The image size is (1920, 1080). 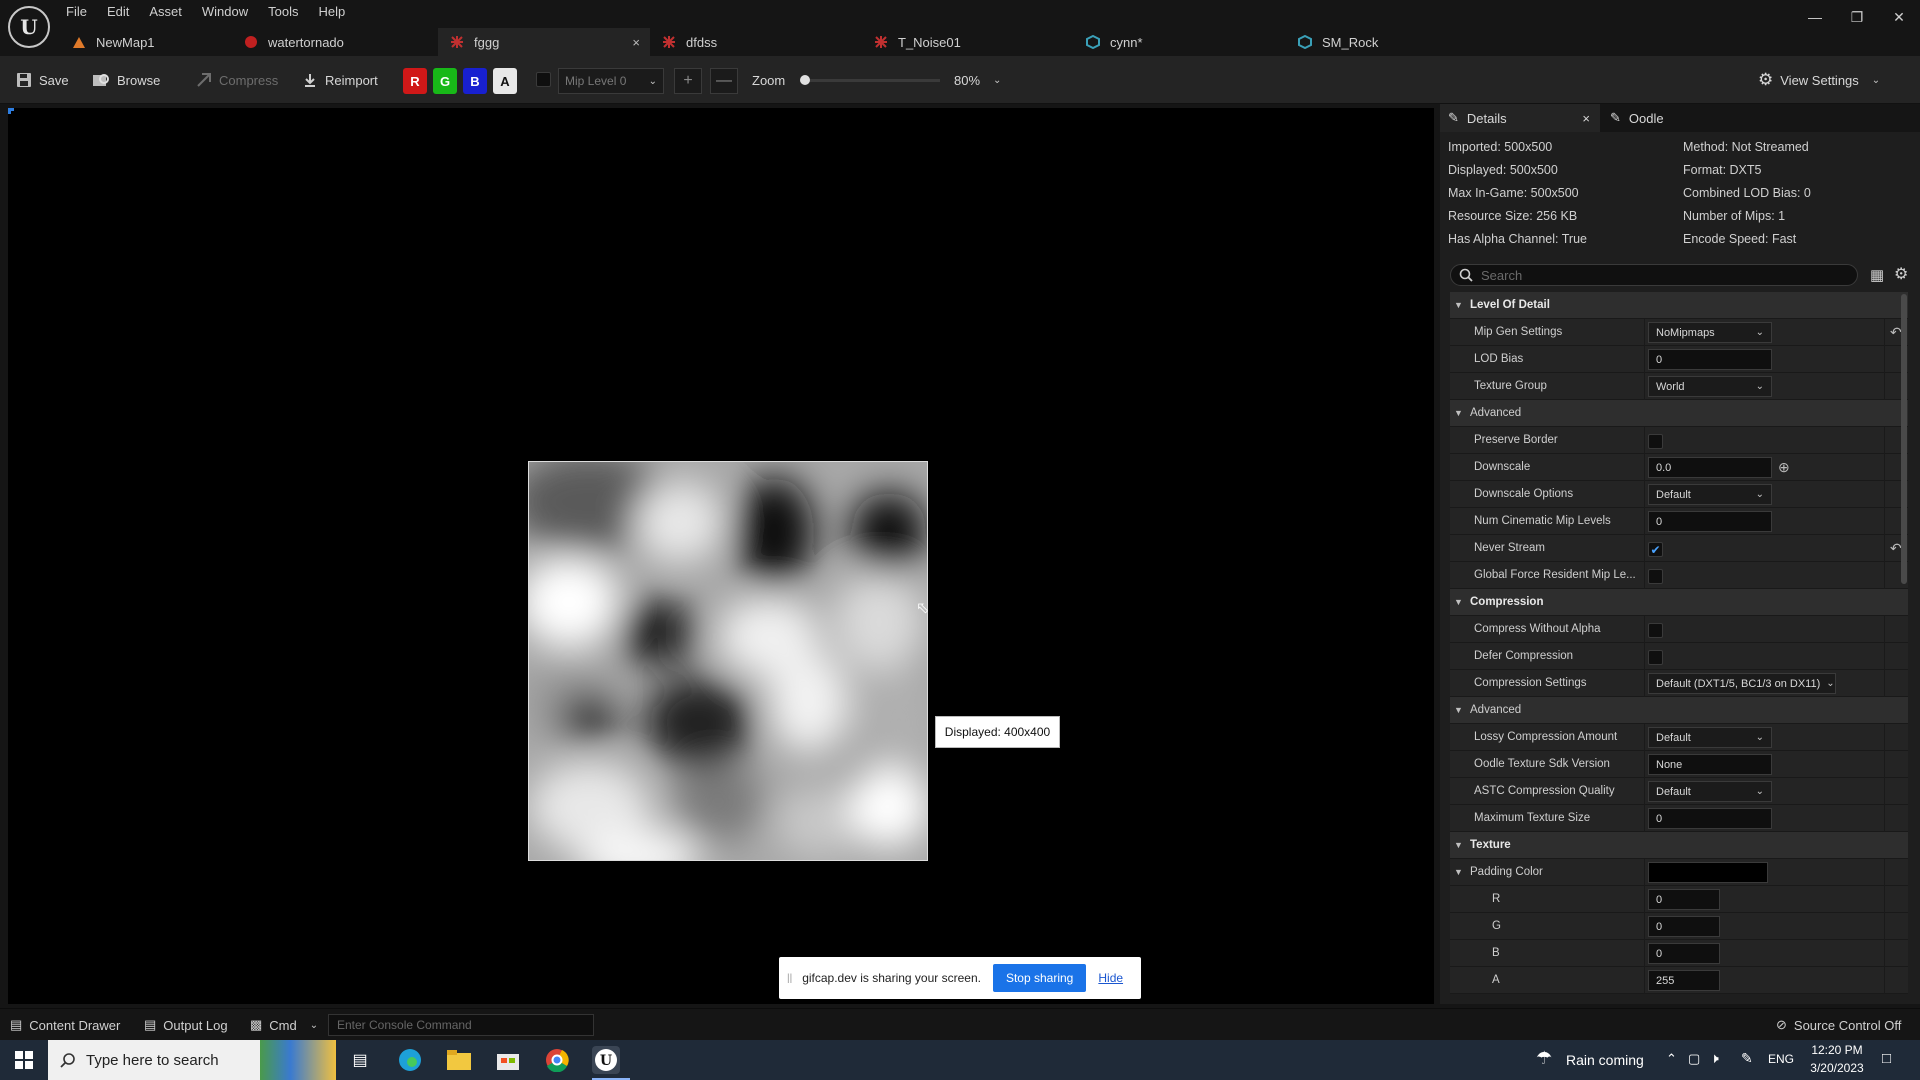 I want to click on red-channel-toggle: R, so click(x=415, y=81).